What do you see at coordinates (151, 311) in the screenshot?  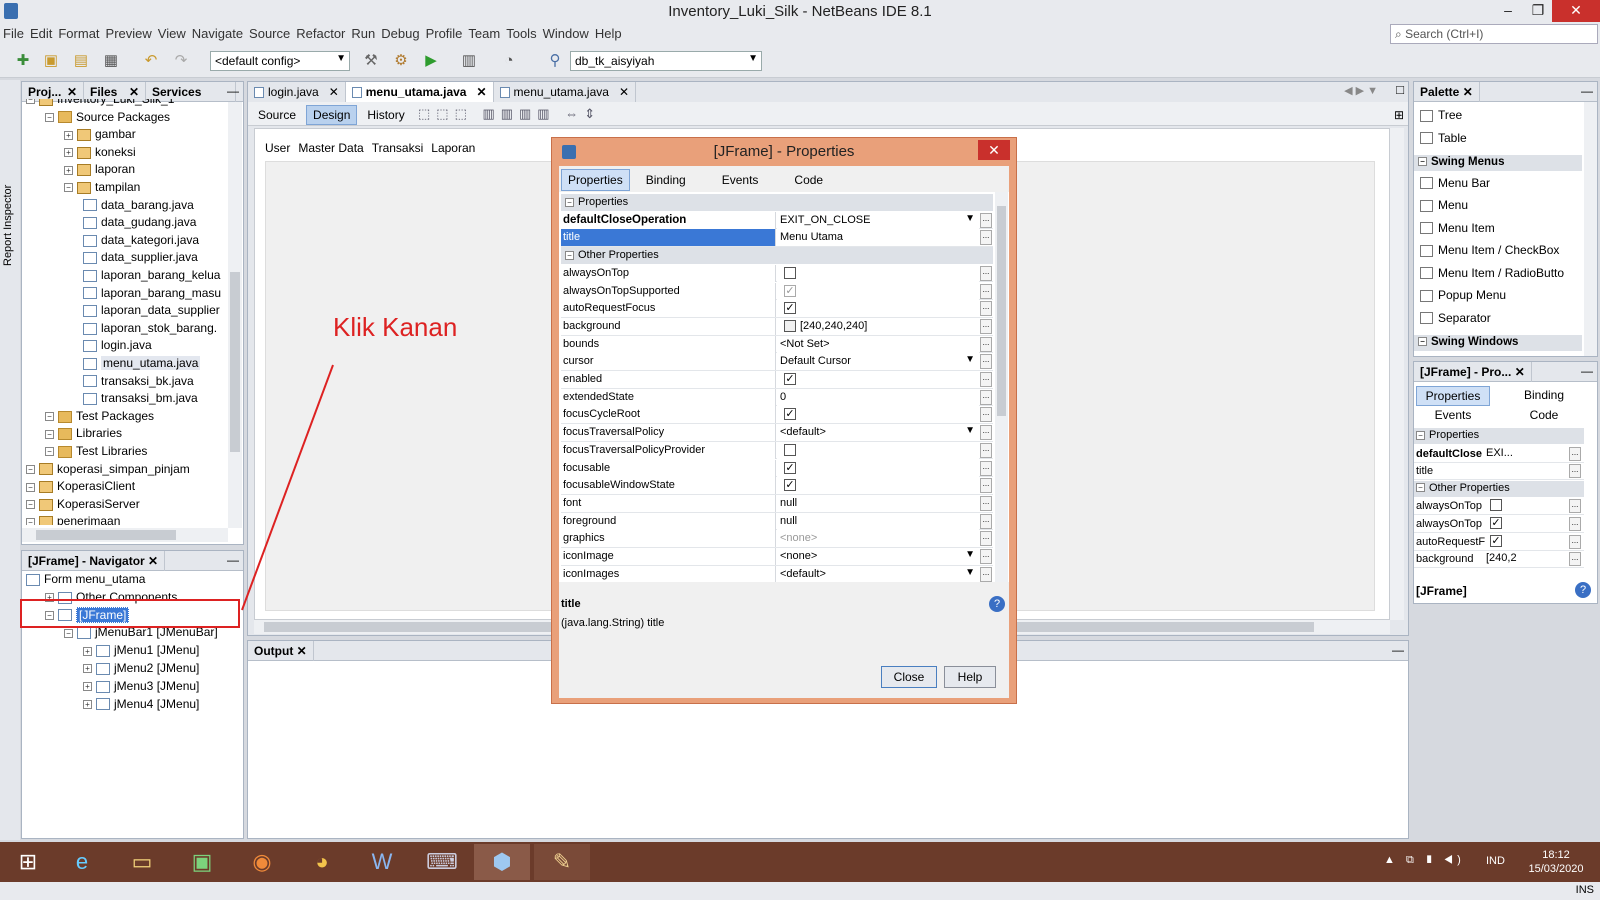 I see `tree-item: laporan_data_supplier` at bounding box center [151, 311].